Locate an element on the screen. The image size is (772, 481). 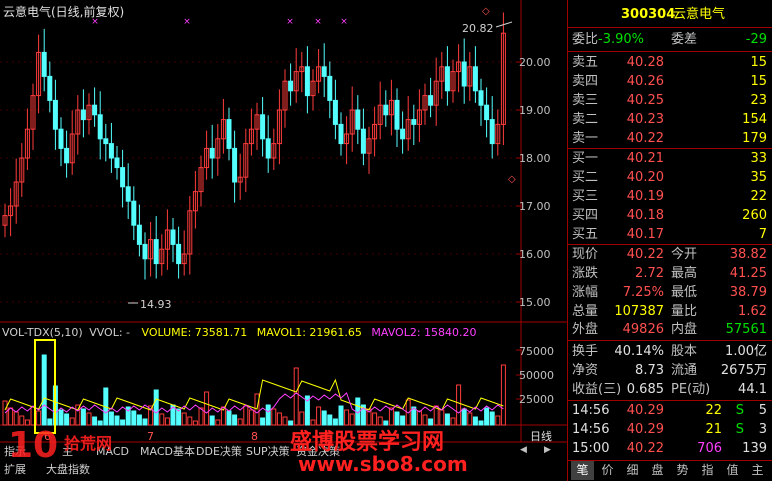
vol-indicator-name: VOL-TDX(5,10) is located at coordinates (42, 332).